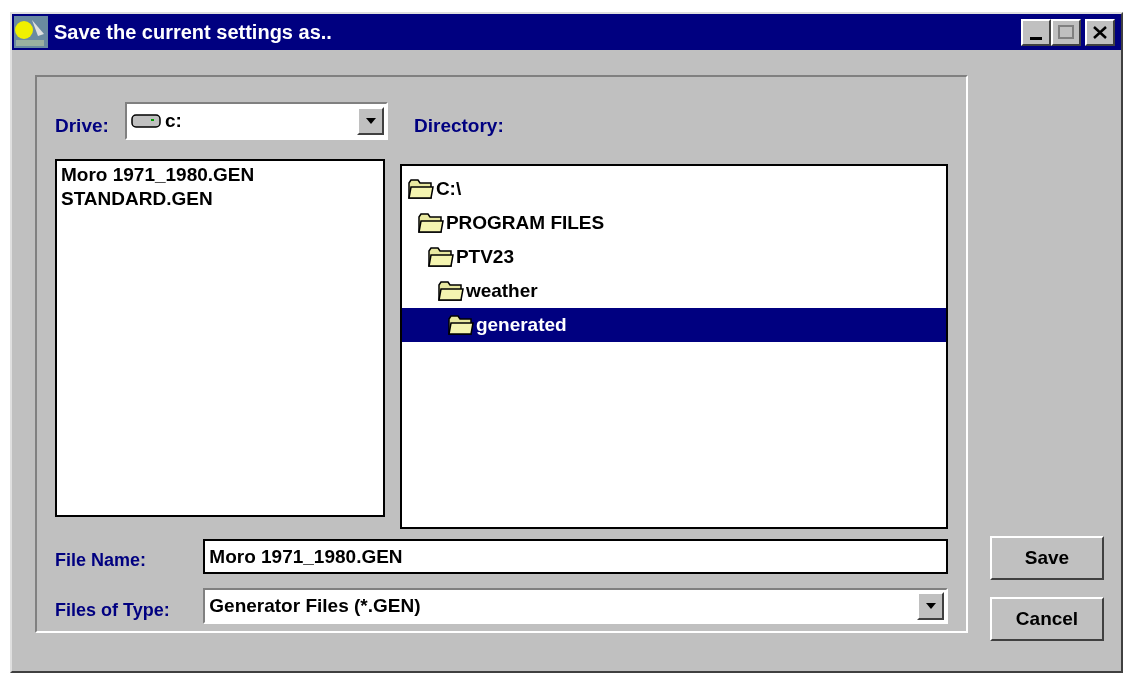 The image size is (1123, 673). What do you see at coordinates (673, 223) in the screenshot?
I see `tree-item: PROGRAM FILES` at bounding box center [673, 223].